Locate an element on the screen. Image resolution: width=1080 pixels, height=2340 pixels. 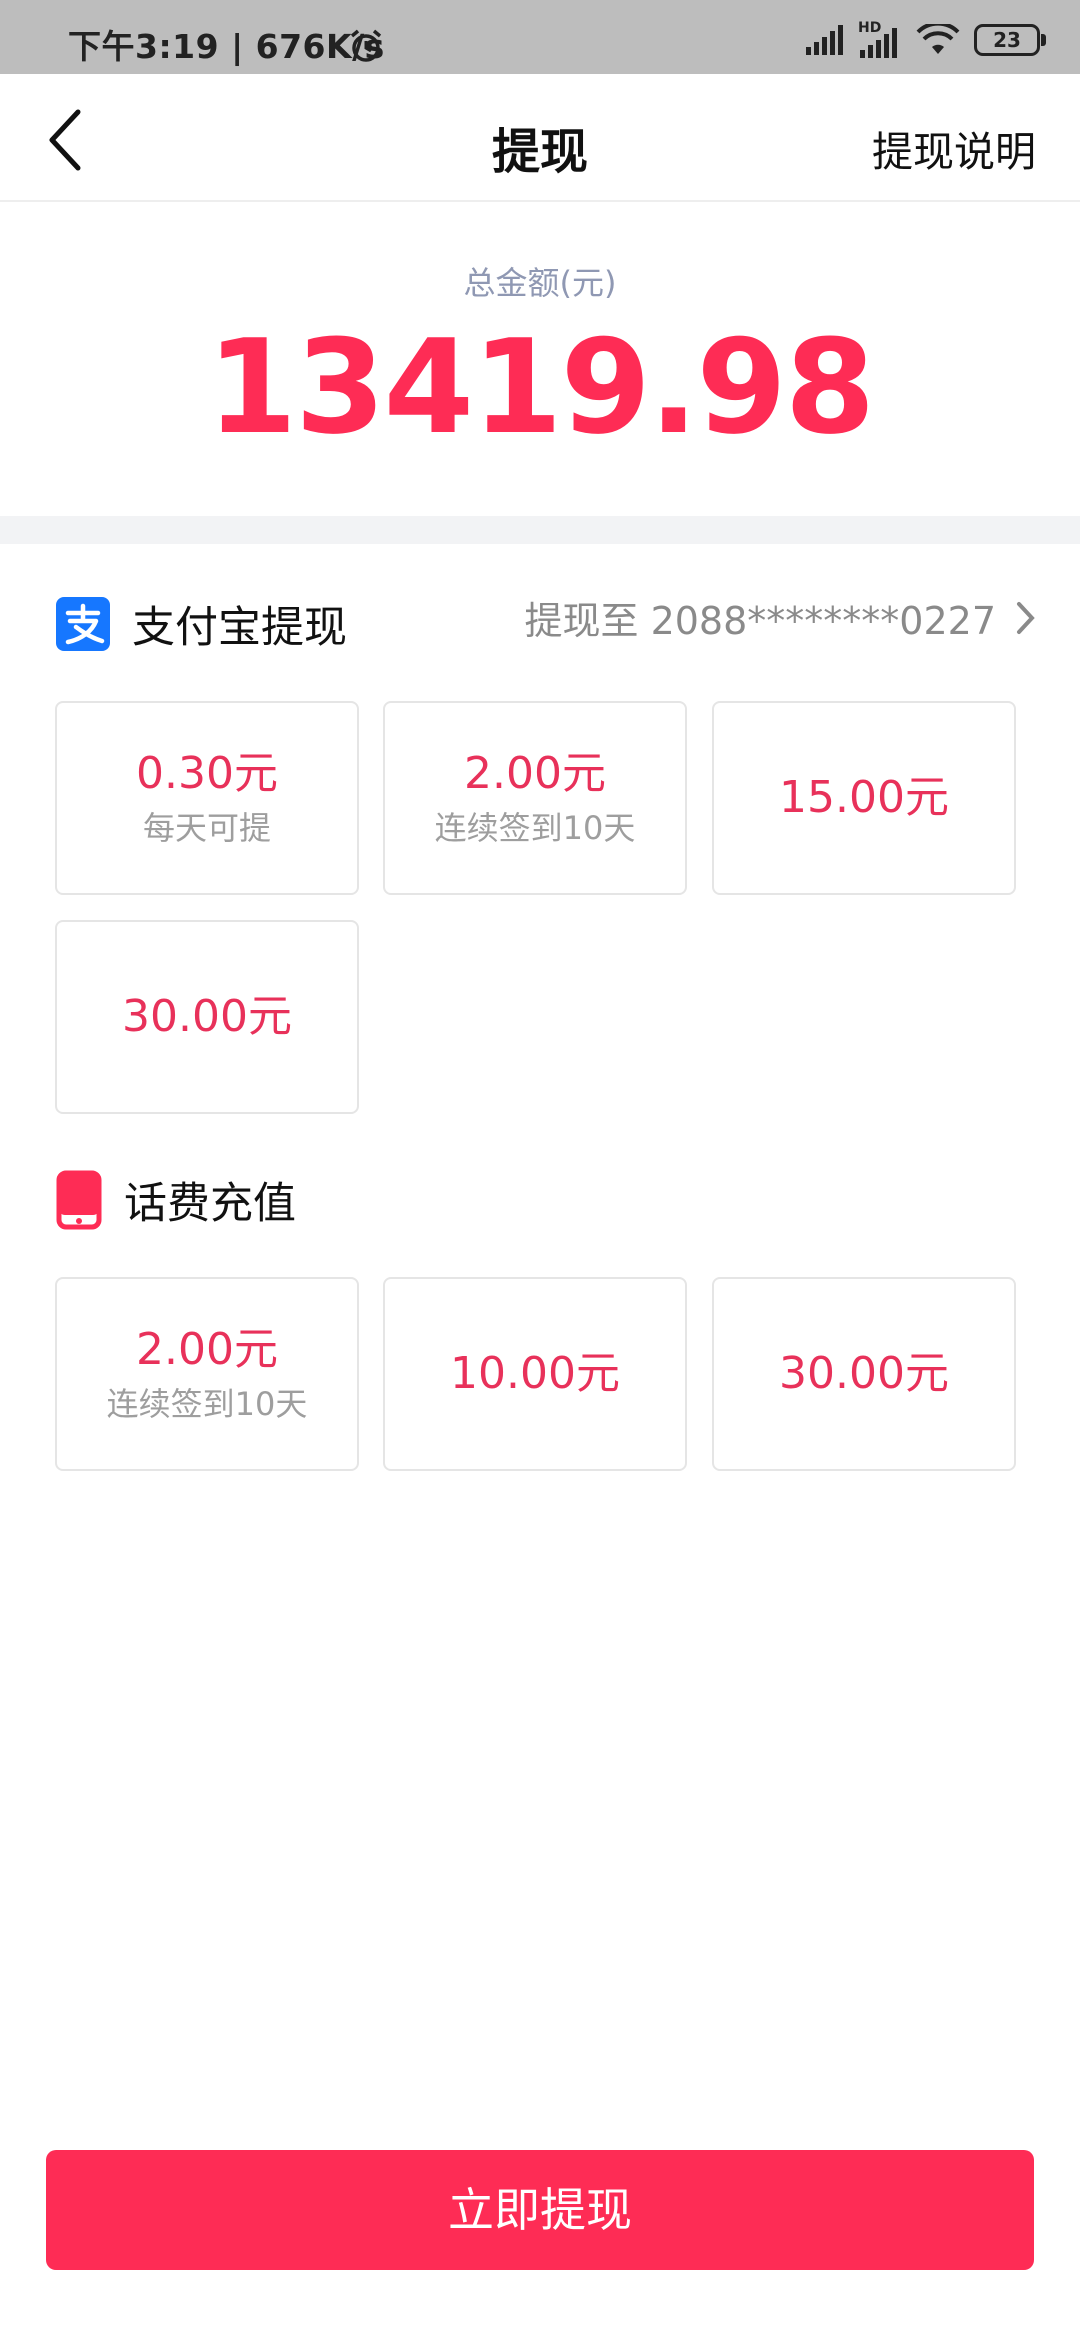
withdraw-now-button: 立即提现 is located at coordinates (540, 2210).